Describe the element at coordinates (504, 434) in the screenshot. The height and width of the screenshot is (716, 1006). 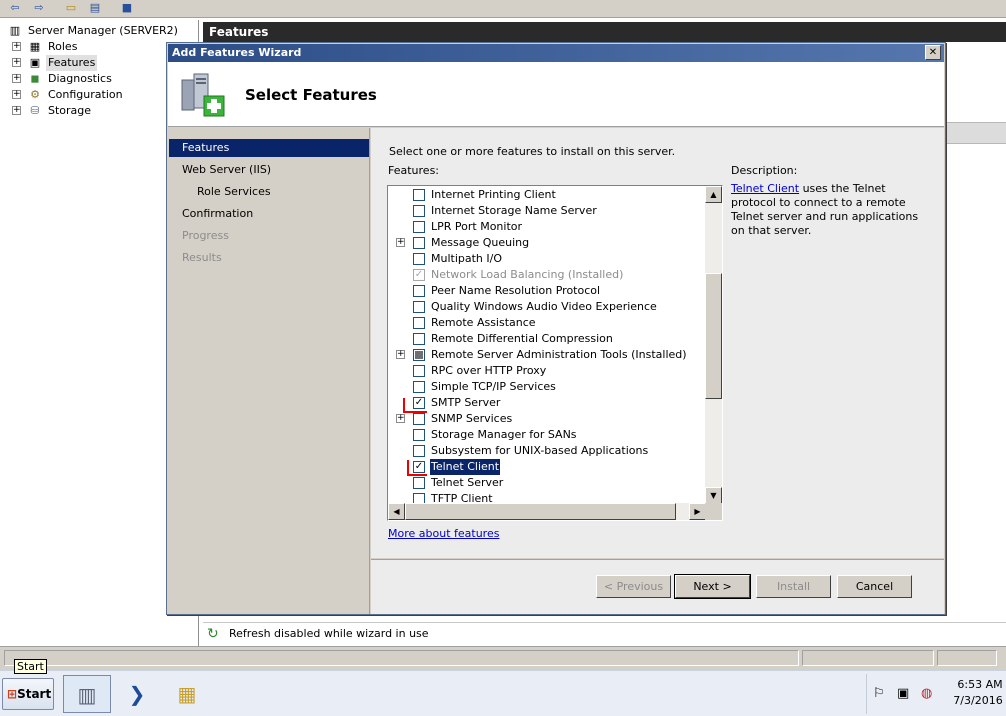
I see `feature-label: Storage Manager for SANs` at that location.